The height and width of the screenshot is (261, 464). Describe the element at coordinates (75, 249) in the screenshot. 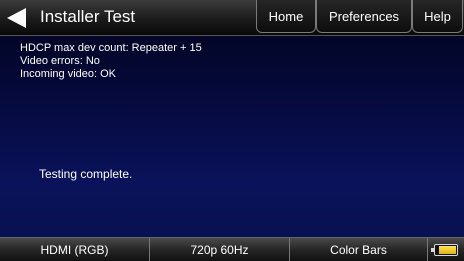

I see `video-format-button: HDMI (RGB)` at that location.